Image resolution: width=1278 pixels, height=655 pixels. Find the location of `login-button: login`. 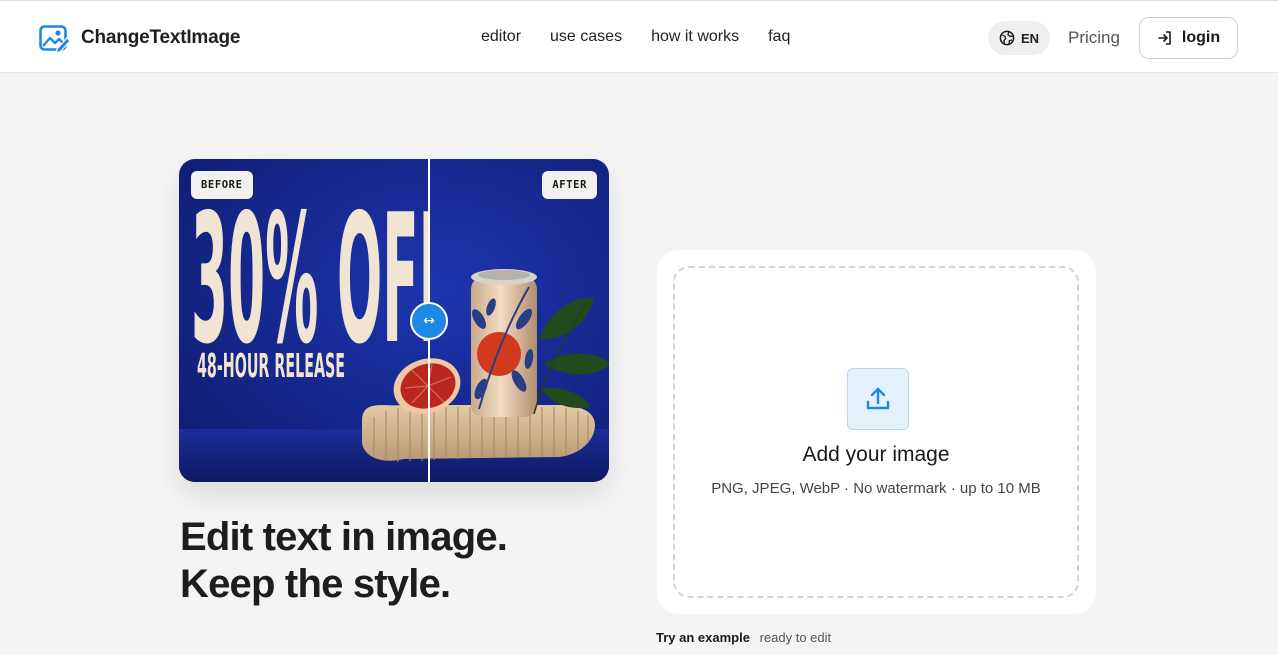

login-button: login is located at coordinates (1188, 38).